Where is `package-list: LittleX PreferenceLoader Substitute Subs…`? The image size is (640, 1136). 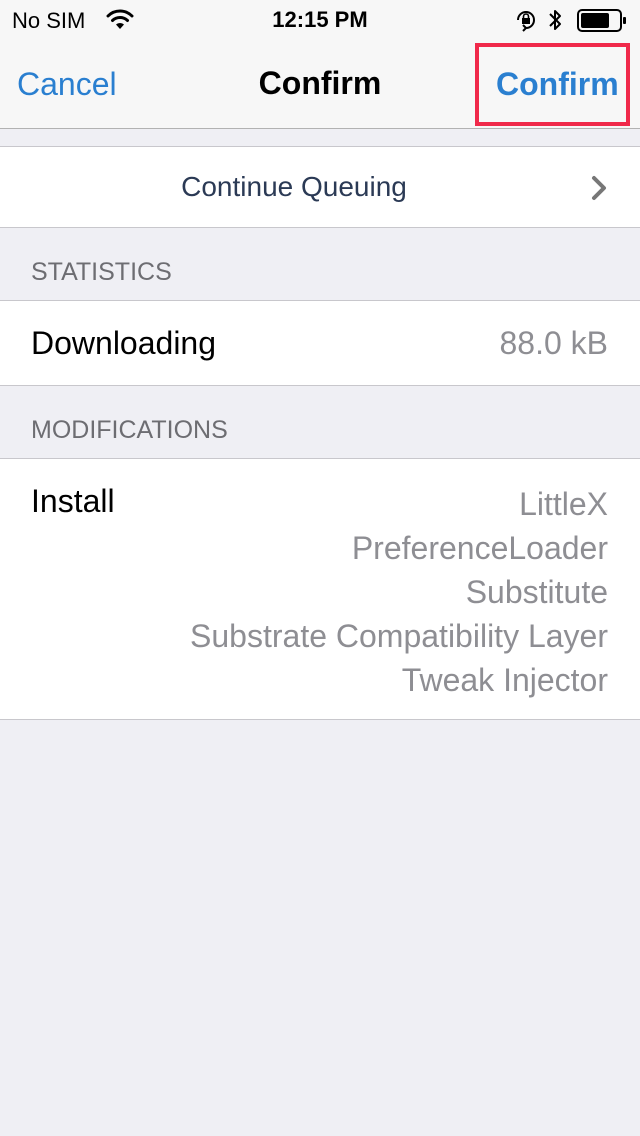 package-list: LittleX PreferenceLoader Substitute Subs… is located at coordinates (399, 592).